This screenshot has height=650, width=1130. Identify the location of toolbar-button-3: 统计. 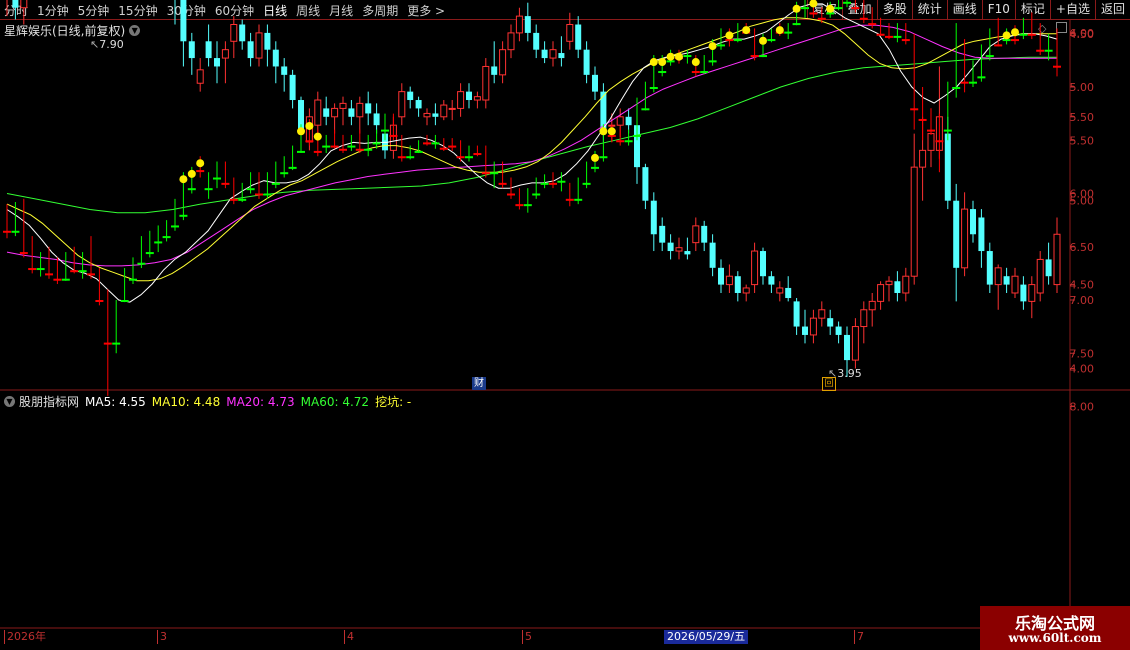
(929, 9).